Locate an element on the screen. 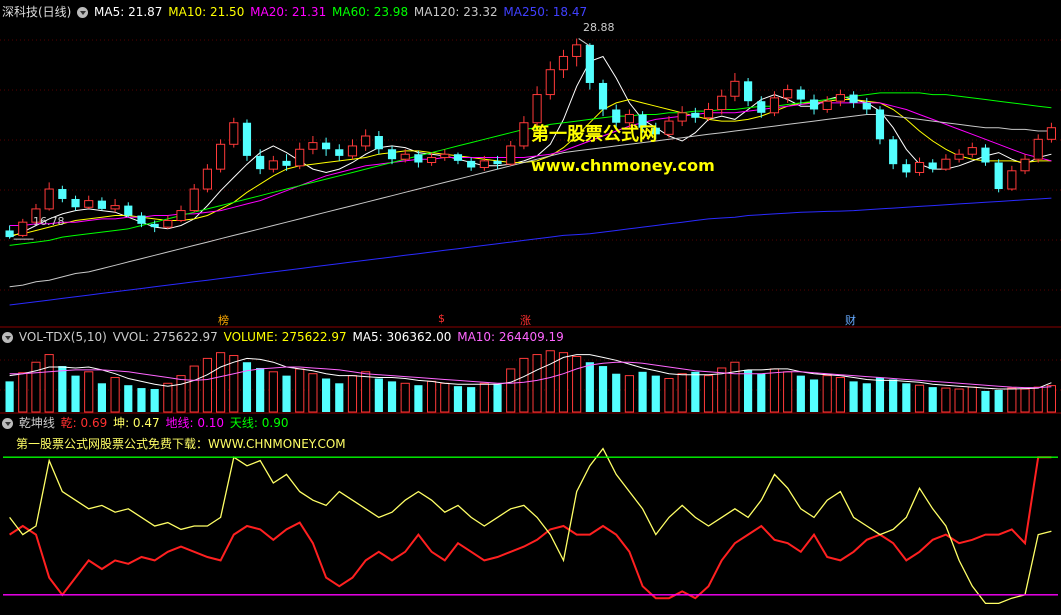 The height and width of the screenshot is (615, 1061). legend-ma120: MA120: 23.32 is located at coordinates (455, 12).